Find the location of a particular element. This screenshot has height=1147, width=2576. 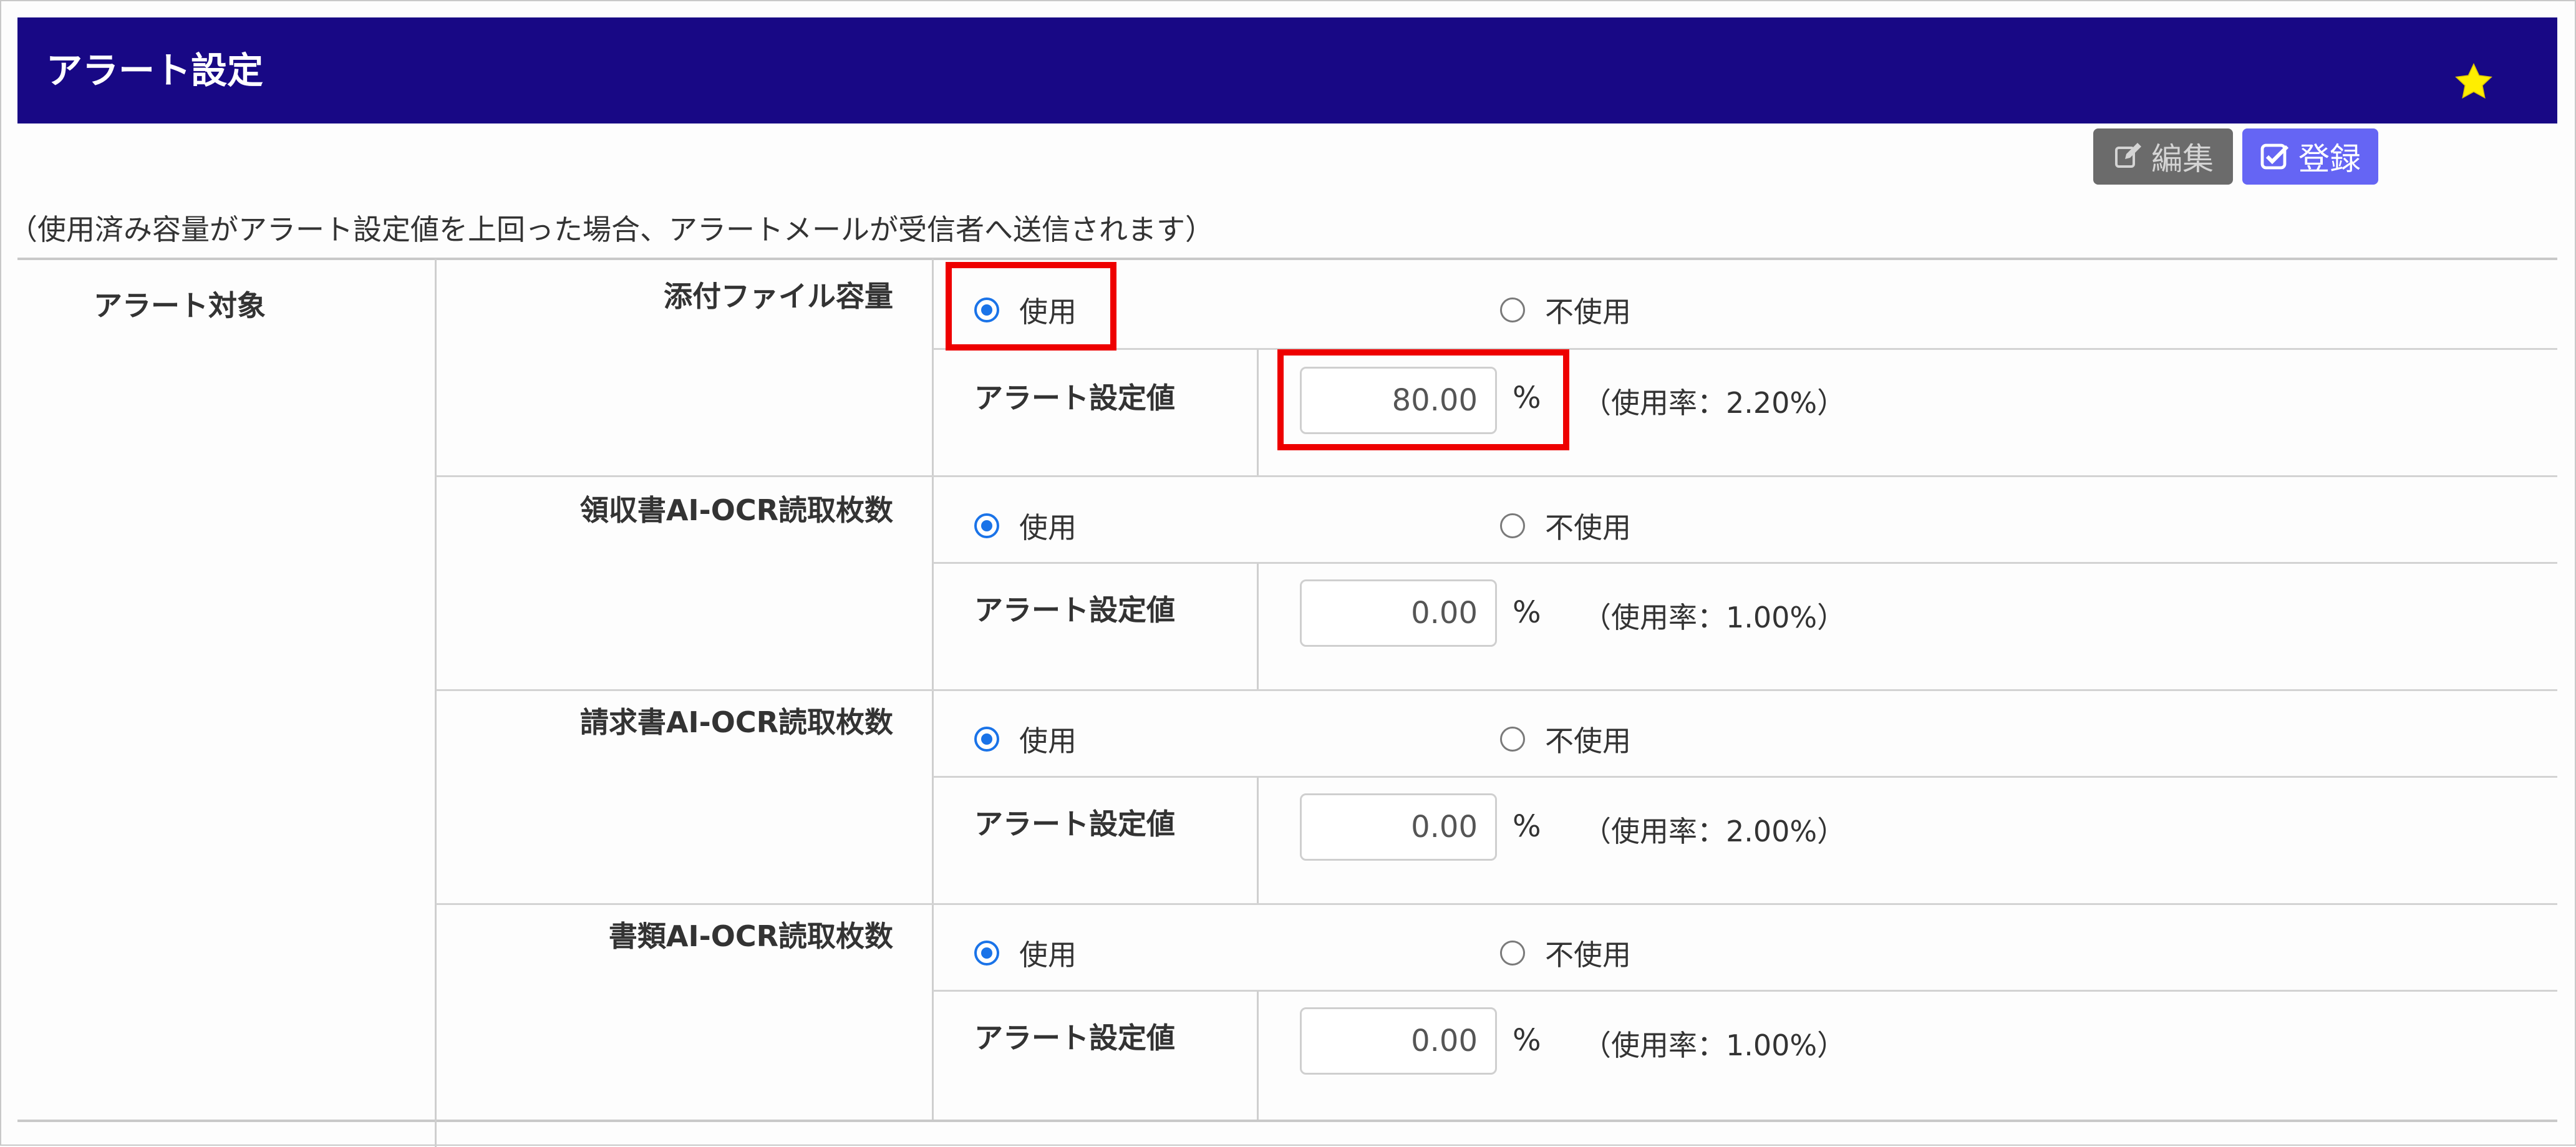

header-bar: アラート設定 is located at coordinates (1287, 70).